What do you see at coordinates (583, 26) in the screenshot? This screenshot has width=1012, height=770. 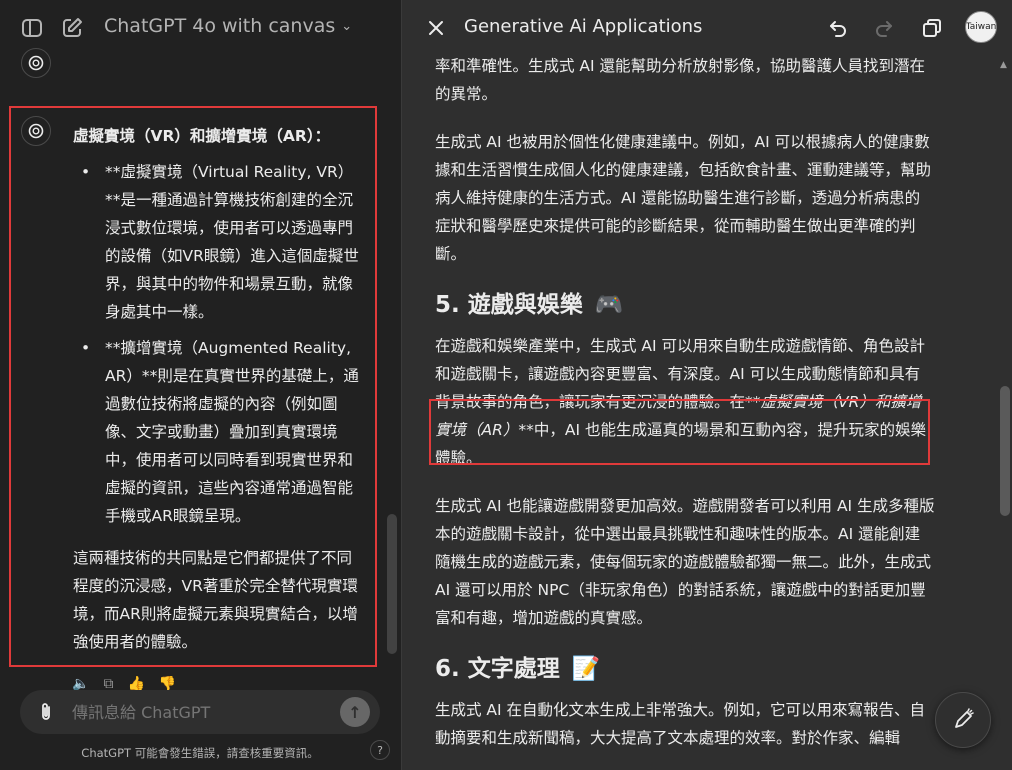 I see `document-title: Generative Ai Applications` at bounding box center [583, 26].